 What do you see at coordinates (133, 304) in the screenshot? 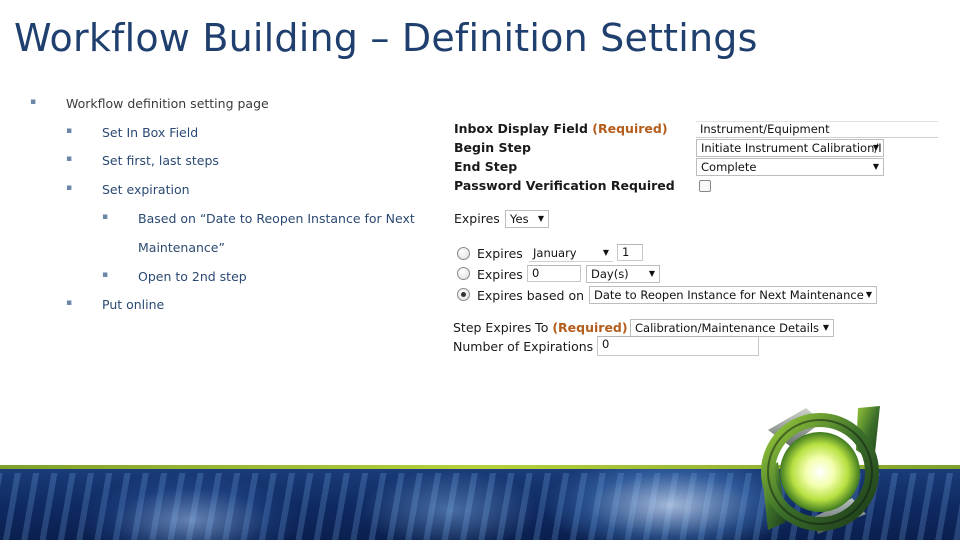
I see `bullet-text: Put online` at bounding box center [133, 304].